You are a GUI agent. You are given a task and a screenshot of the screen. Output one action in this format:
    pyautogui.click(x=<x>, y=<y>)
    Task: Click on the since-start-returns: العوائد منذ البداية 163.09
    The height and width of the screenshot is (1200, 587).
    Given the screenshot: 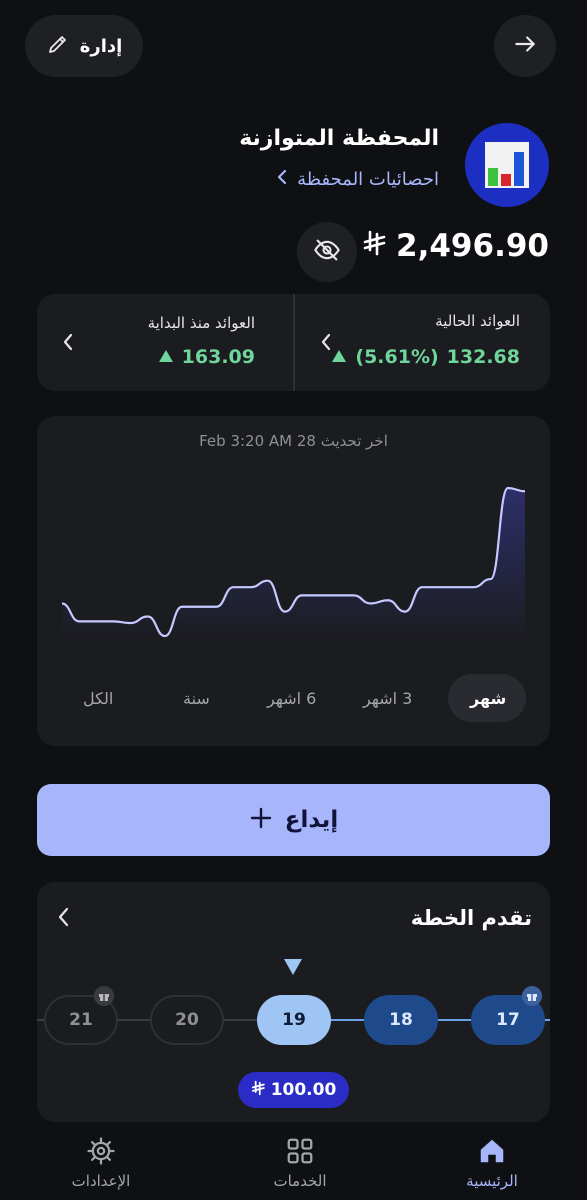 What is the action you would take?
    pyautogui.click(x=165, y=342)
    